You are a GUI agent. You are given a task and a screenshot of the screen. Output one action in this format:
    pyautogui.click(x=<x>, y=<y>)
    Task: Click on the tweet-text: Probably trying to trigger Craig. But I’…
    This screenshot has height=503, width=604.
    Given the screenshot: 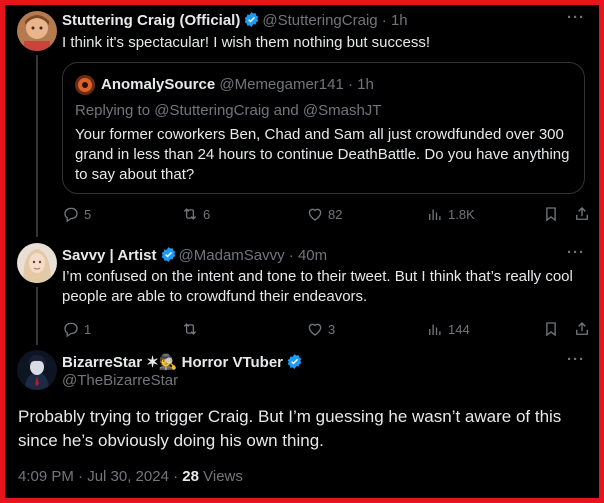 What is the action you would take?
    pyautogui.click(x=290, y=428)
    